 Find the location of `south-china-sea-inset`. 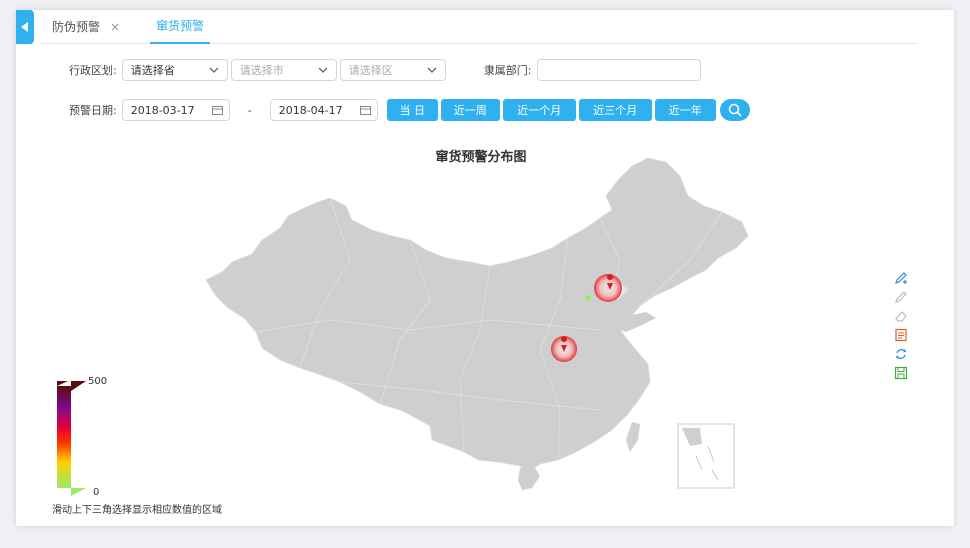

south-china-sea-inset is located at coordinates (706, 456).